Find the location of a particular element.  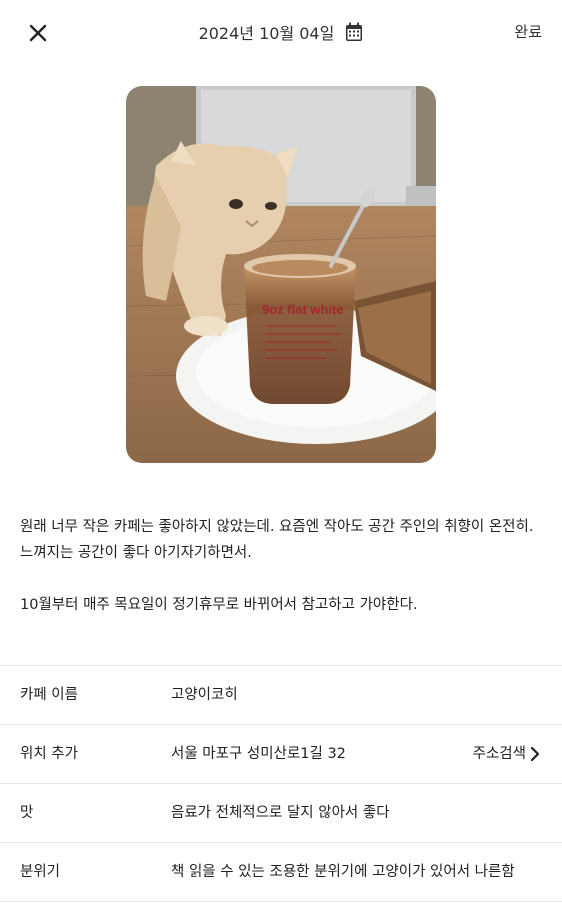

atmosphere-row: 분위기 책 읽을 수 있는 조용한 분위기에 고양이가 있어서 나른함 is located at coordinates (281, 872).